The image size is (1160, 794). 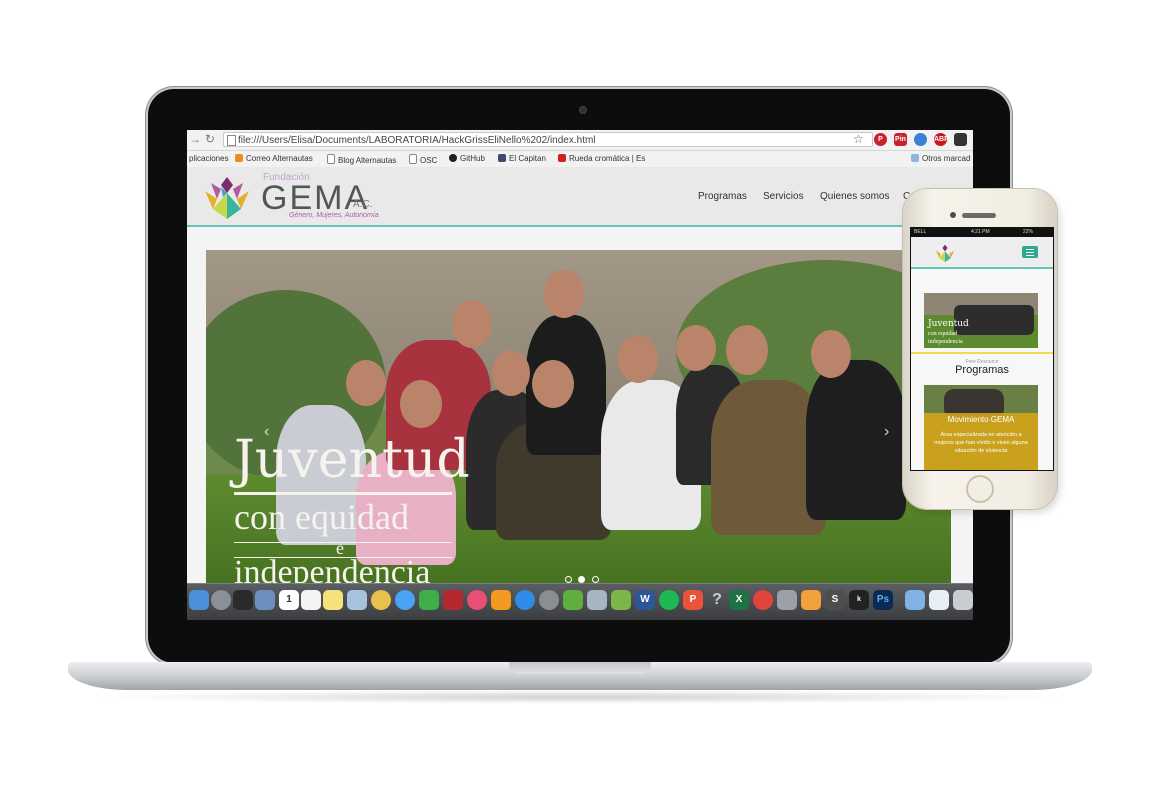 What do you see at coordinates (953, 215) in the screenshot?
I see `phone-camera-icon` at bounding box center [953, 215].